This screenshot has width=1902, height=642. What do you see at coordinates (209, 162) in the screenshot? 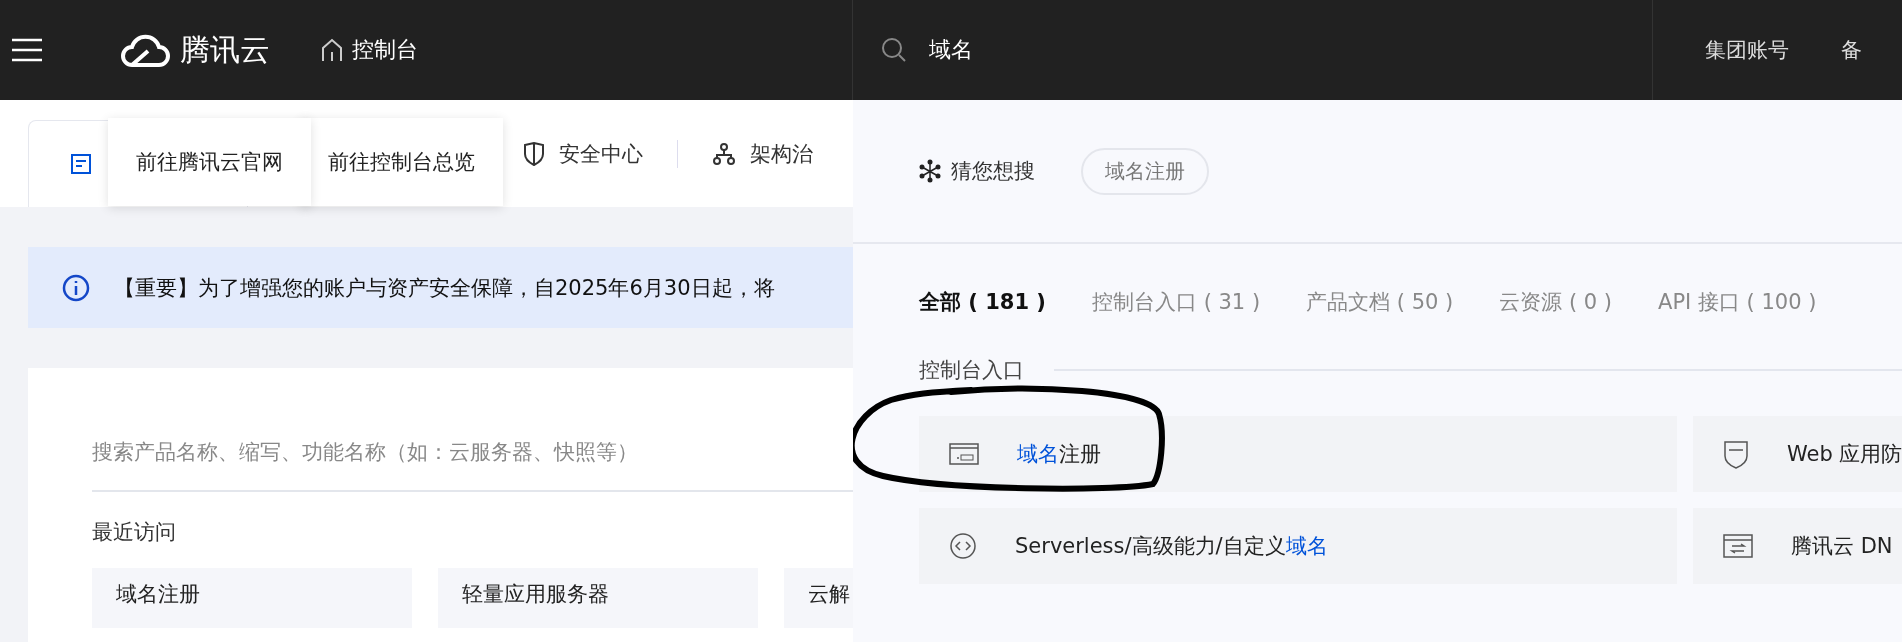
I see `tooltip: 前往腾讯云官网` at bounding box center [209, 162].